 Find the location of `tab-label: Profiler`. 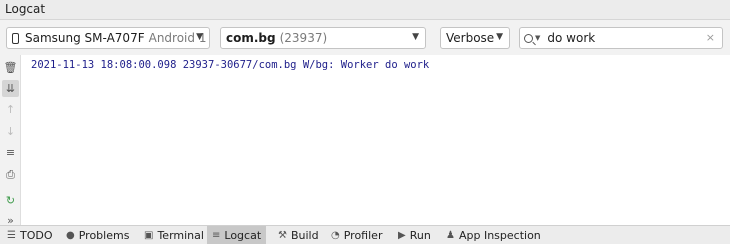

tab-label: Profiler is located at coordinates (363, 235).